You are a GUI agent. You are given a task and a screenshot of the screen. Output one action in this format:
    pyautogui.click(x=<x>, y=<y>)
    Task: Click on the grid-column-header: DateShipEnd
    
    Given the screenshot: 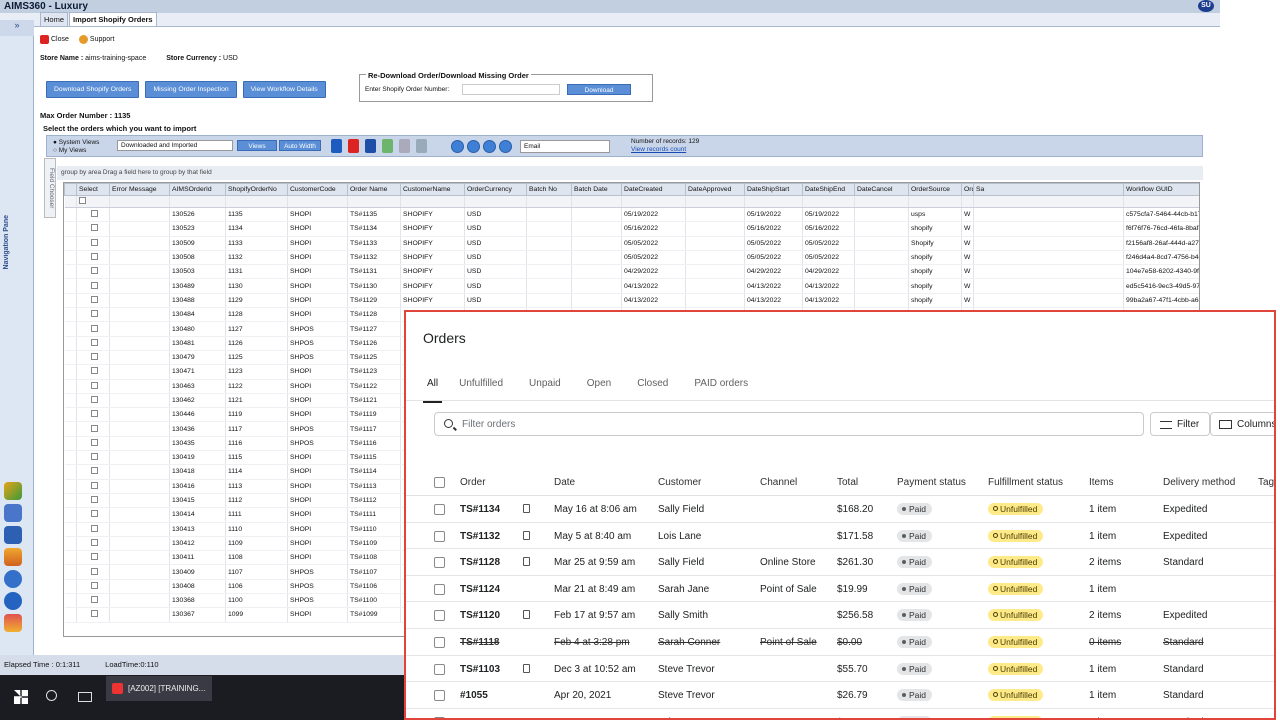 What is the action you would take?
    pyautogui.click(x=828, y=189)
    